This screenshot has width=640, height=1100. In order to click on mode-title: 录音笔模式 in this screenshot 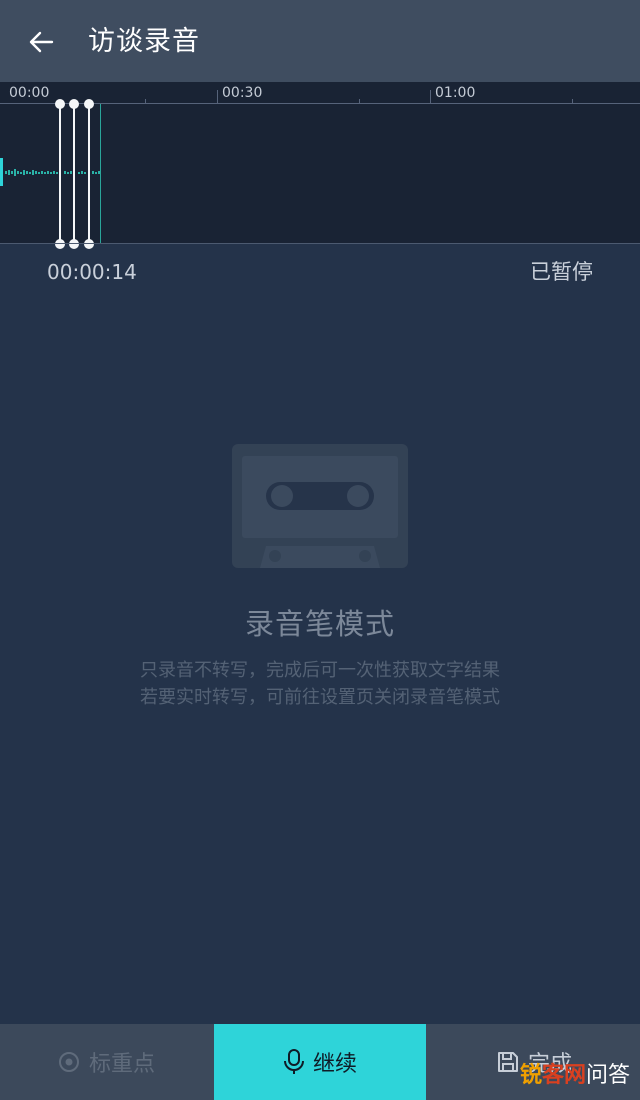, I will do `click(319, 624)`.